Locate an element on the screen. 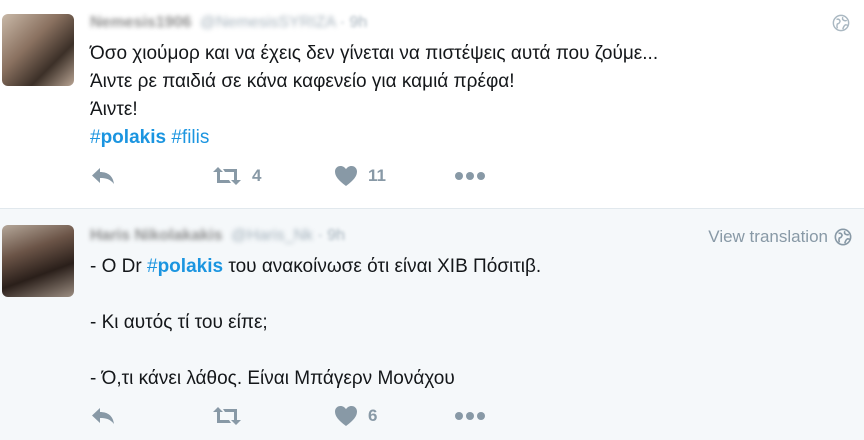 The image size is (864, 440). retweet-button is located at coordinates (273, 416).